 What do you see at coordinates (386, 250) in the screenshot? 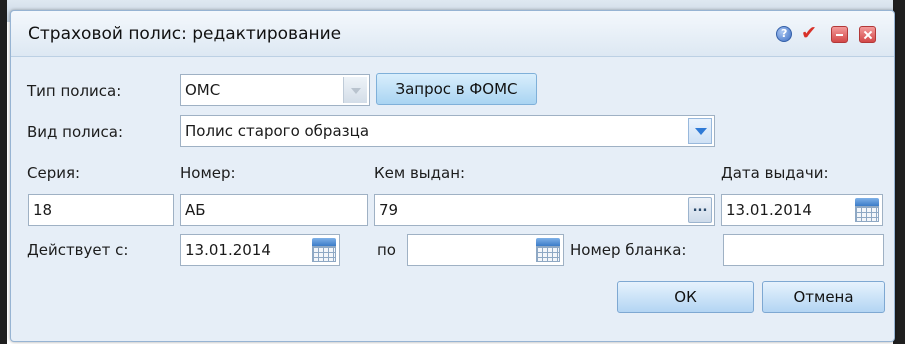
I see `valid-to-label: по` at bounding box center [386, 250].